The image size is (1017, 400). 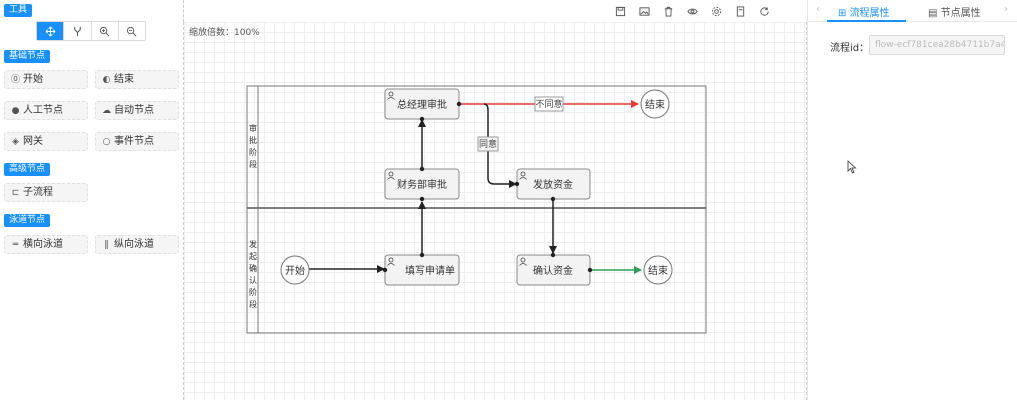 What do you see at coordinates (253, 256) in the screenshot?
I see `svg-text: 起` at bounding box center [253, 256].